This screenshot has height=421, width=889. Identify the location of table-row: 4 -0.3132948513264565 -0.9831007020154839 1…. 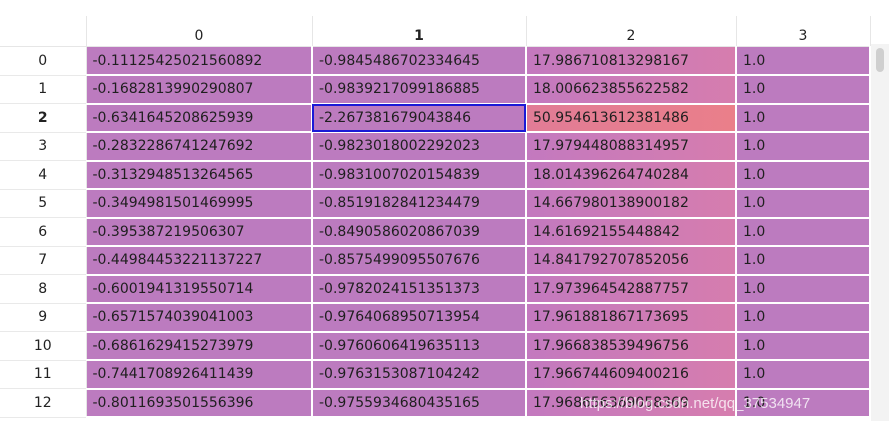
(435, 175).